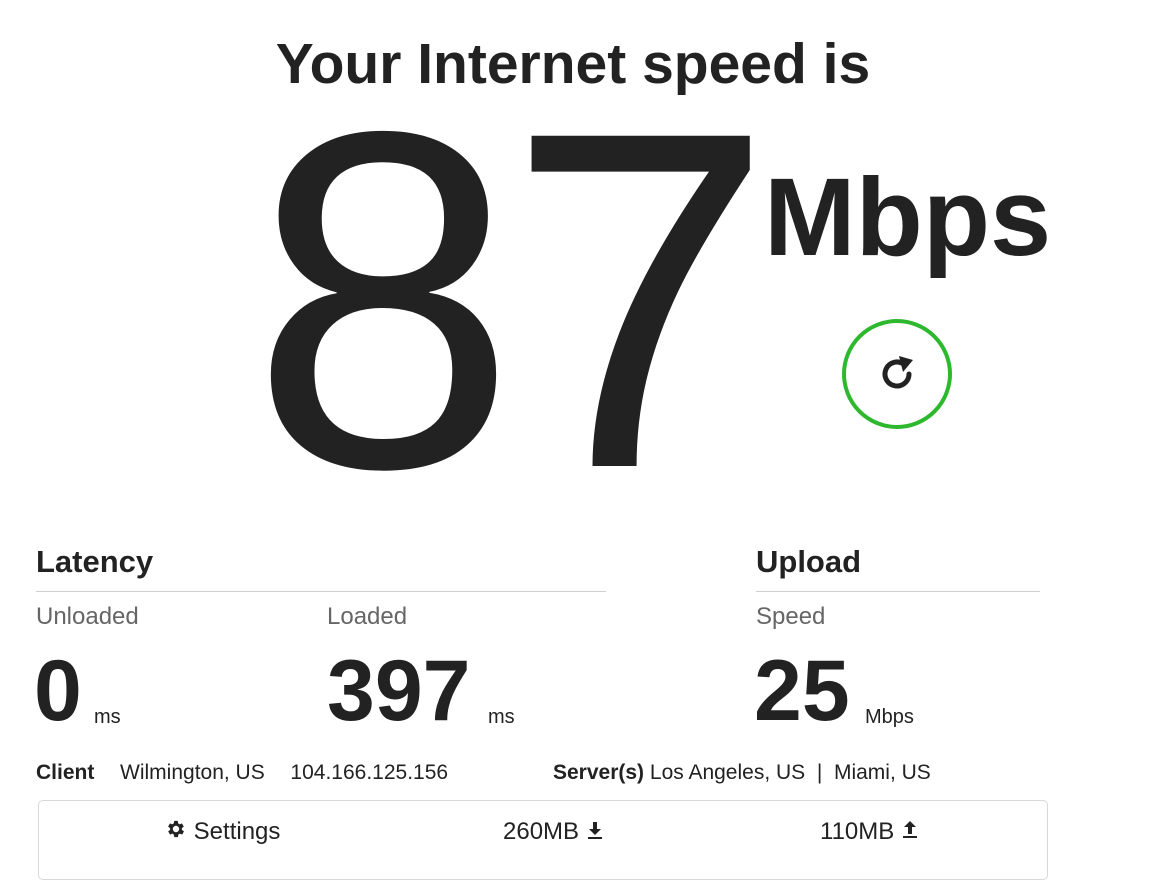 The image size is (1160, 880). Describe the element at coordinates (594, 830) in the screenshot. I see `download-arrow-icon` at that location.